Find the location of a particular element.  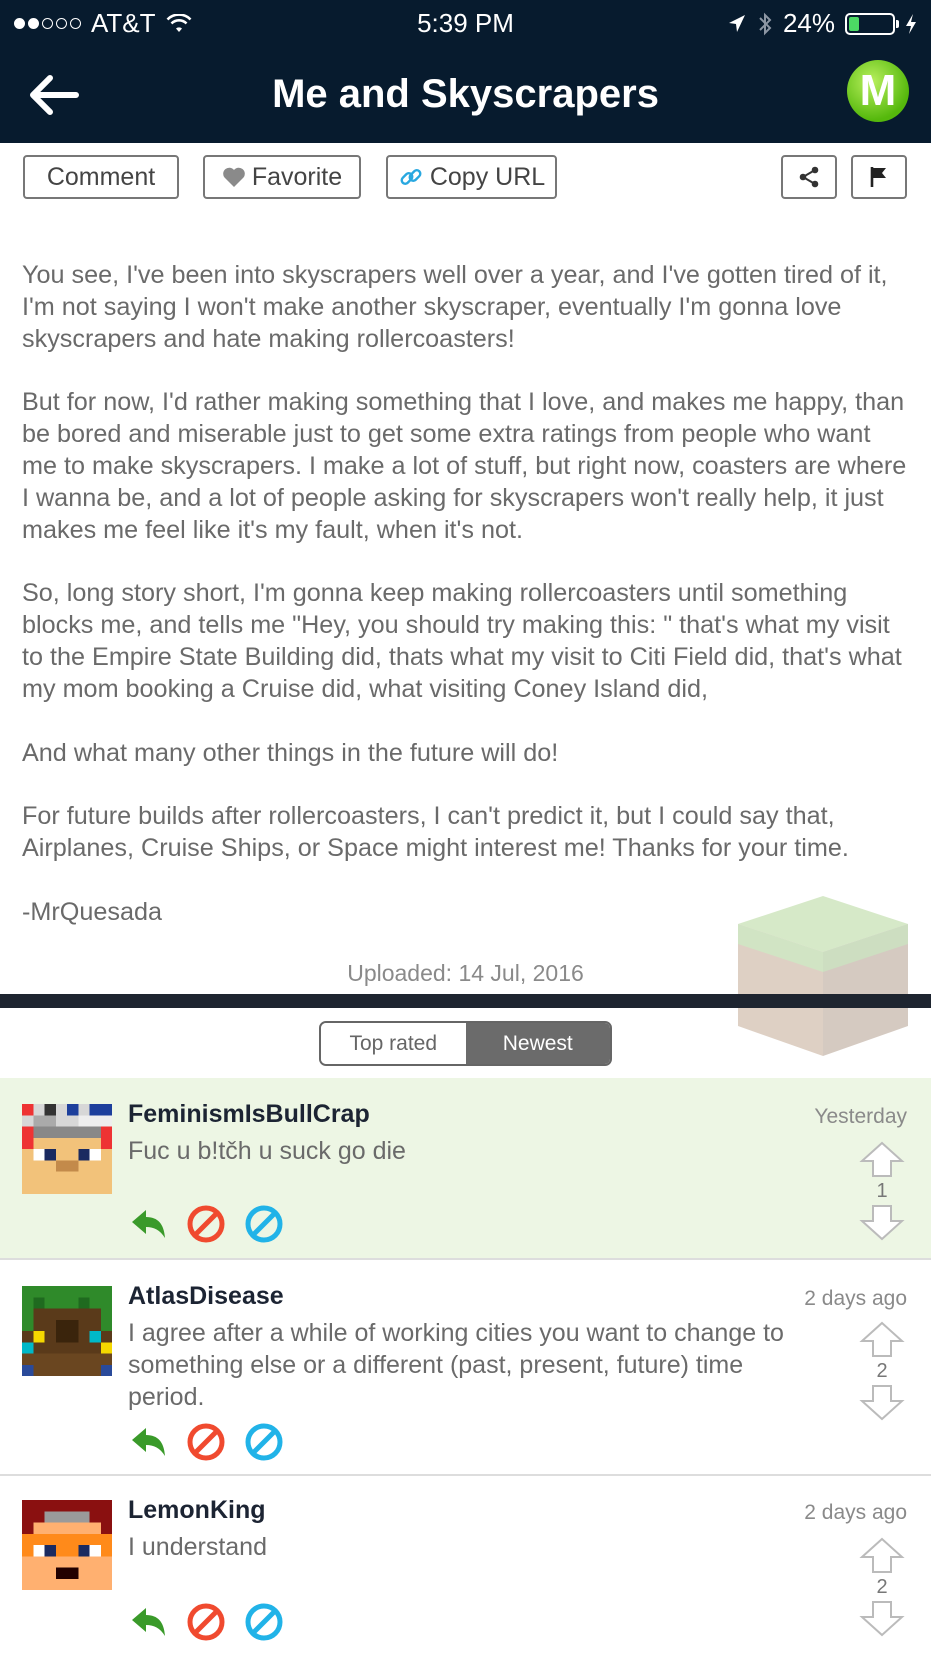

flag-icon is located at coordinates (878, 177).